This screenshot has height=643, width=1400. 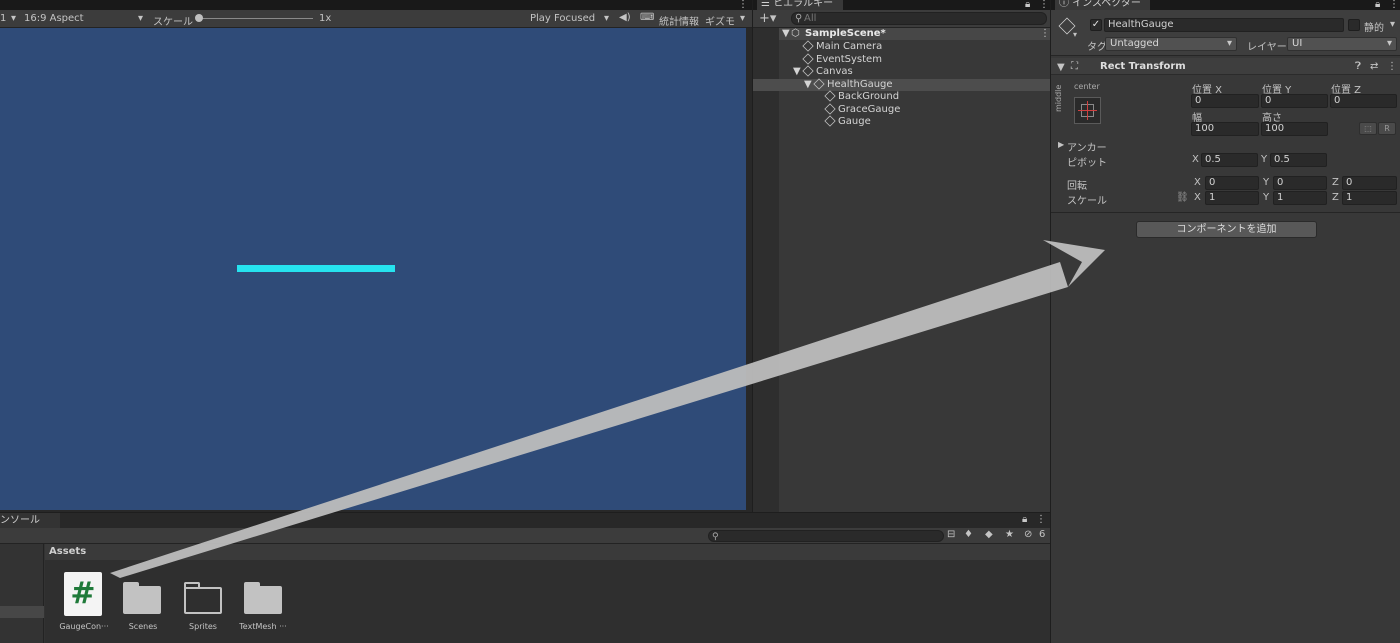 I want to click on scale-x-axis: X, so click(x=1197, y=197).